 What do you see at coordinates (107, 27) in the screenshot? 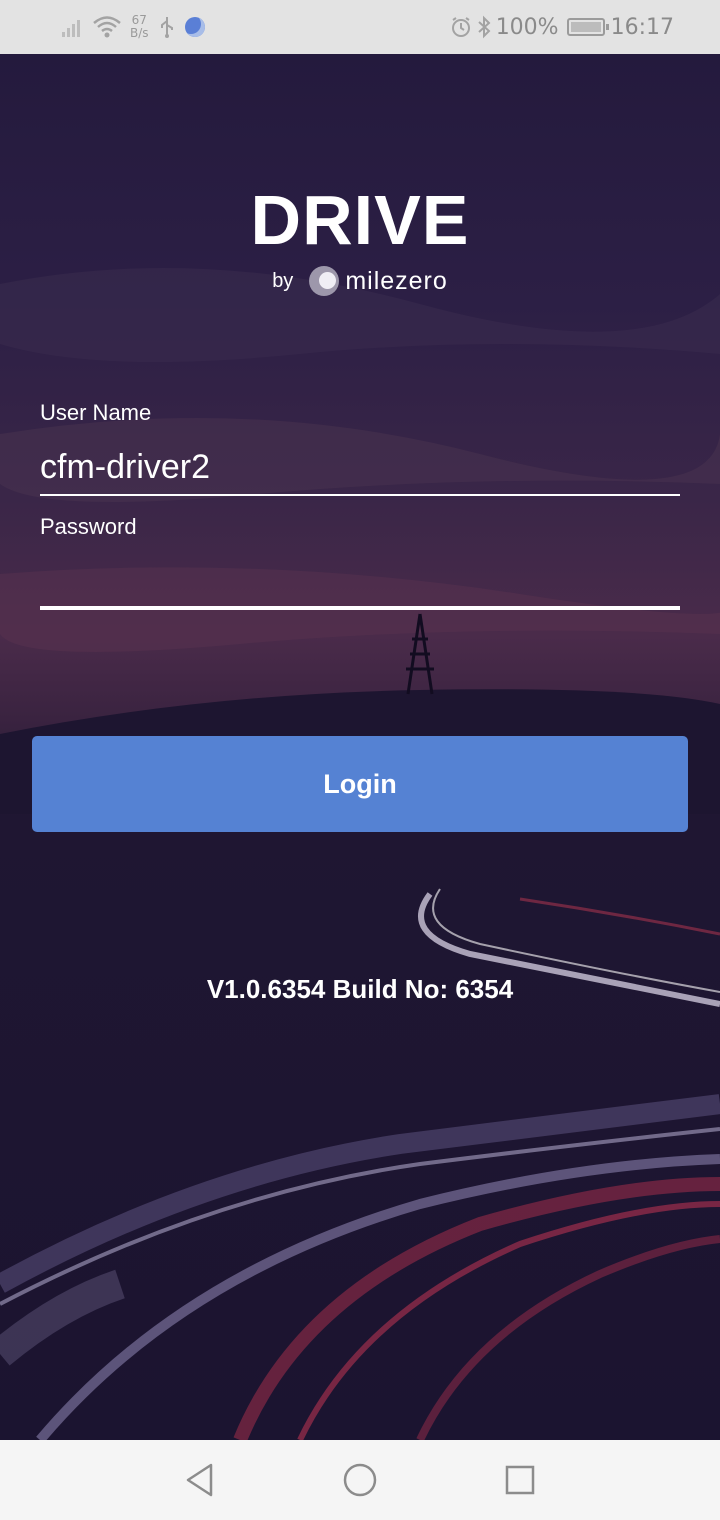
I see `wifi-icon` at bounding box center [107, 27].